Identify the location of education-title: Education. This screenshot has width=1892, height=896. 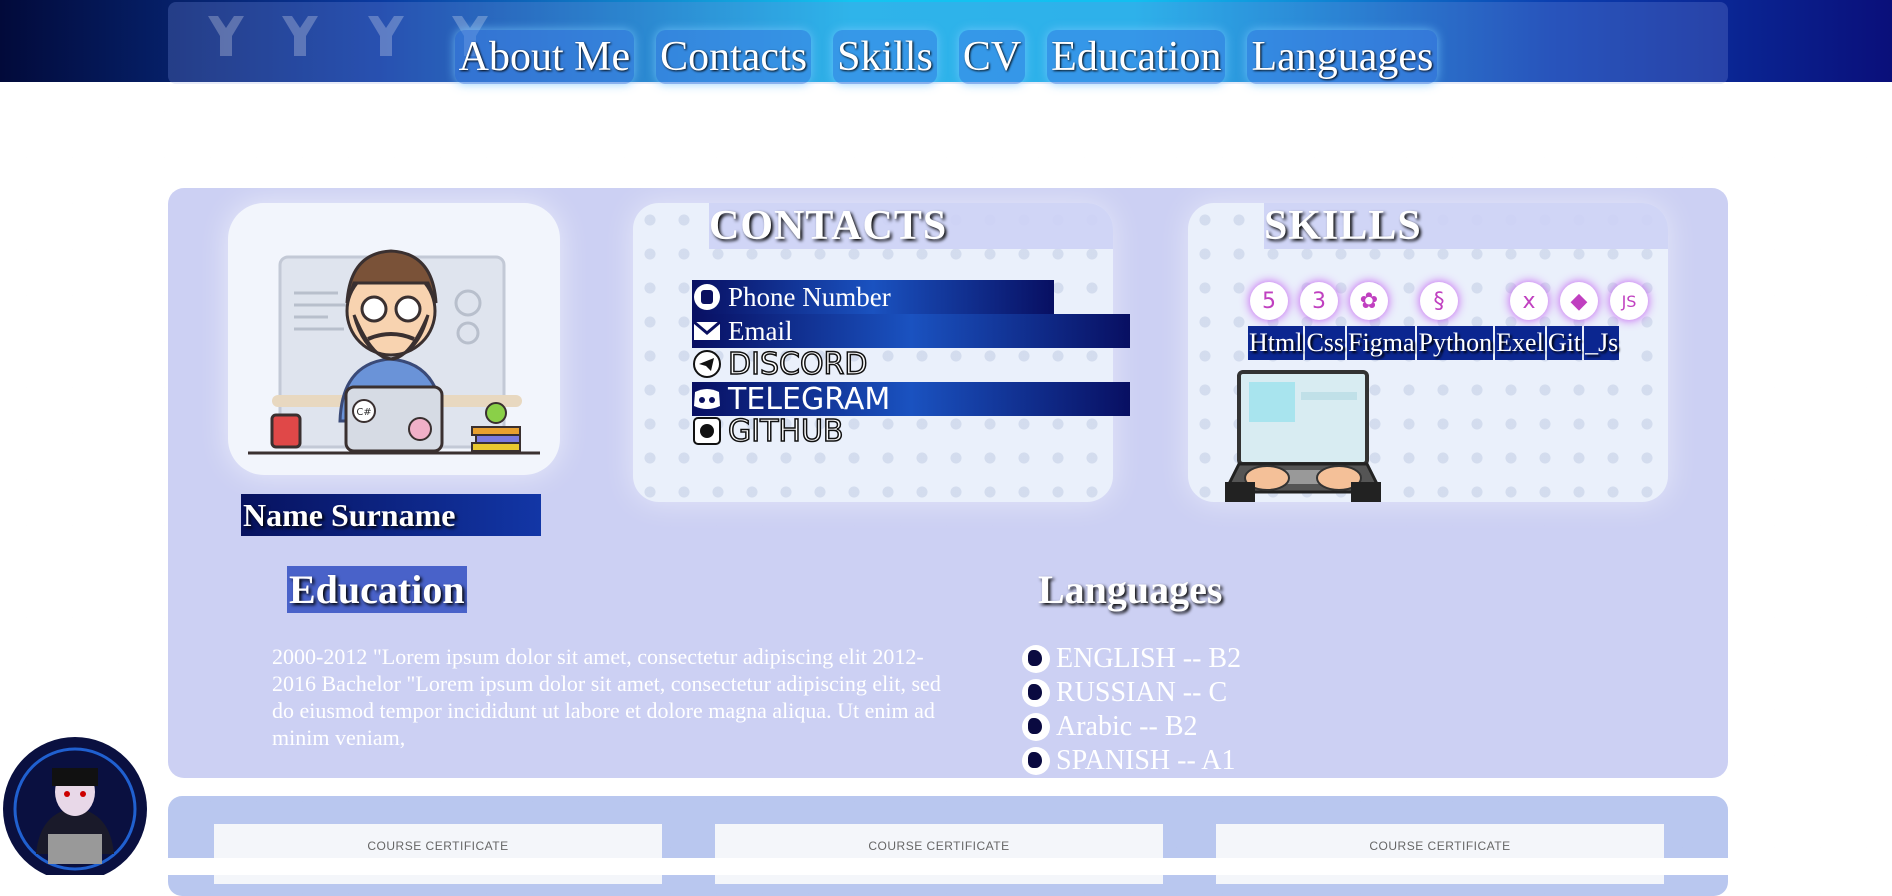
(377, 589).